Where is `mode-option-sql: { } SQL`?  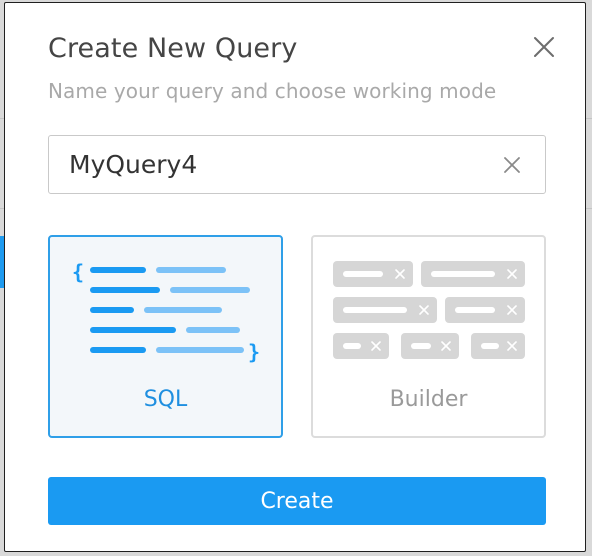 mode-option-sql: { } SQL is located at coordinates (165, 336).